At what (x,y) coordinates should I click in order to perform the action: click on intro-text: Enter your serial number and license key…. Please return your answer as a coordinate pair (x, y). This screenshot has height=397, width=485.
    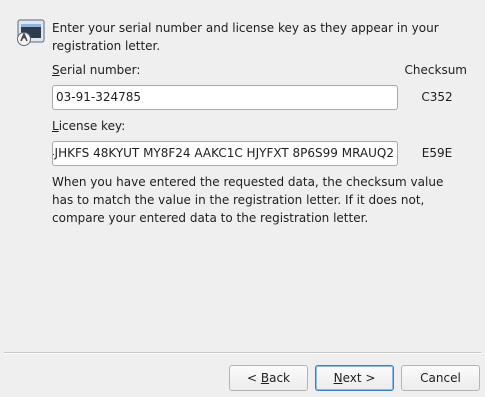
    Looking at the image, I should click on (245, 37).